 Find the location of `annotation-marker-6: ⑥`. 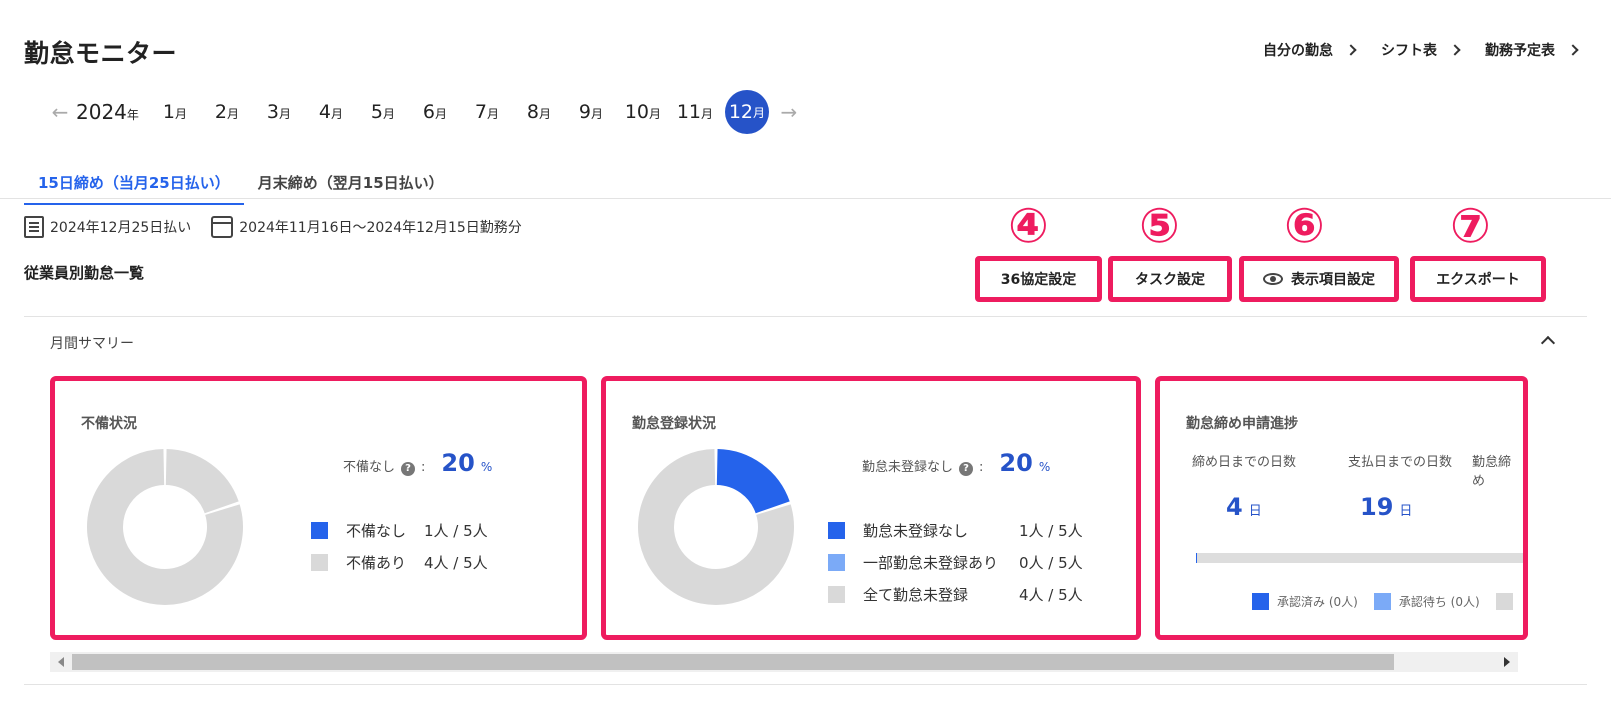

annotation-marker-6: ⑥ is located at coordinates (1304, 226).